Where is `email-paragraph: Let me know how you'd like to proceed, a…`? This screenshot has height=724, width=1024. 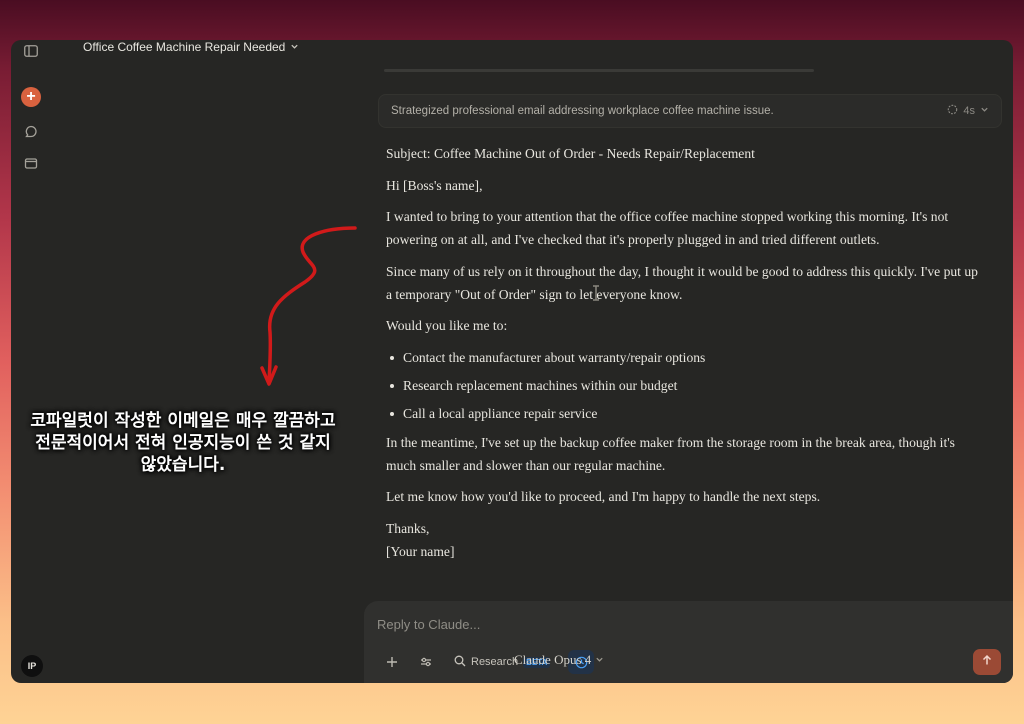 email-paragraph: Let me know how you'd like to proceed, a… is located at coordinates (603, 496).